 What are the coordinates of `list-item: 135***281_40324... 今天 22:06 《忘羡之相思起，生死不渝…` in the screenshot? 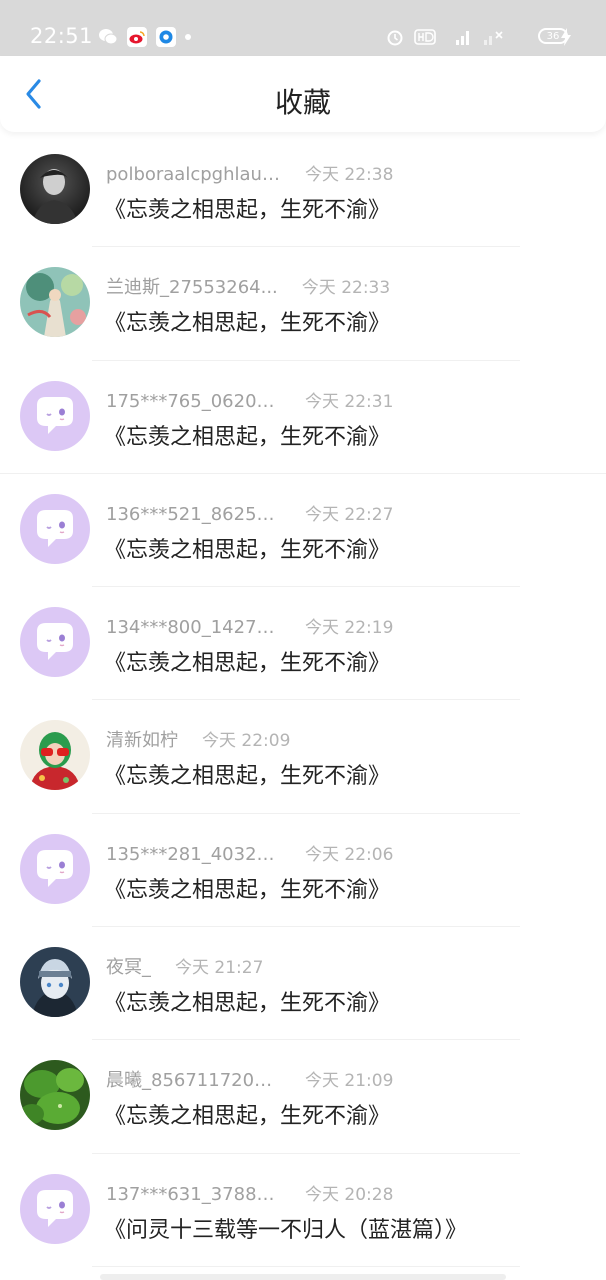 It's located at (303, 871).